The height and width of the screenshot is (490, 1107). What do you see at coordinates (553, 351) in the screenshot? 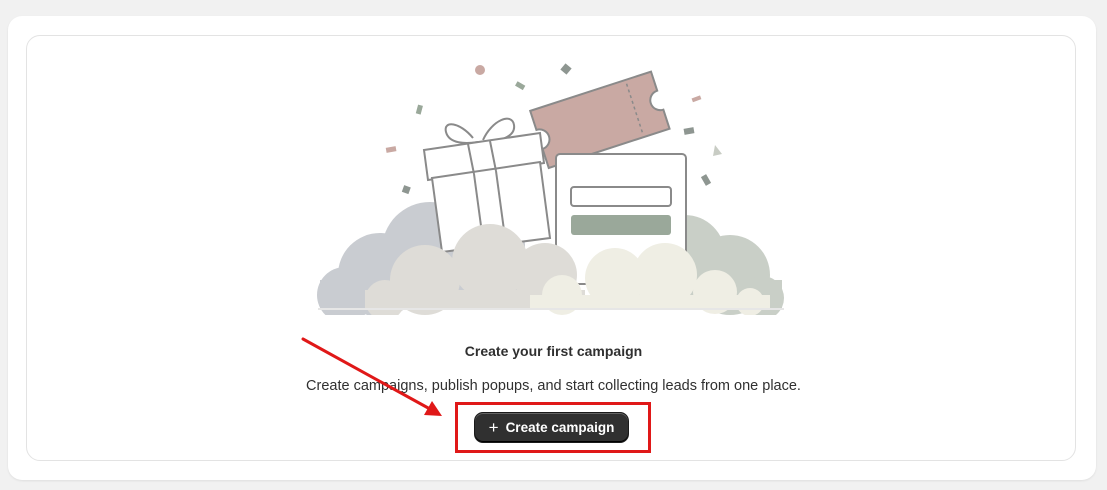
I see `empty-state-title: Create your first campaign` at bounding box center [553, 351].